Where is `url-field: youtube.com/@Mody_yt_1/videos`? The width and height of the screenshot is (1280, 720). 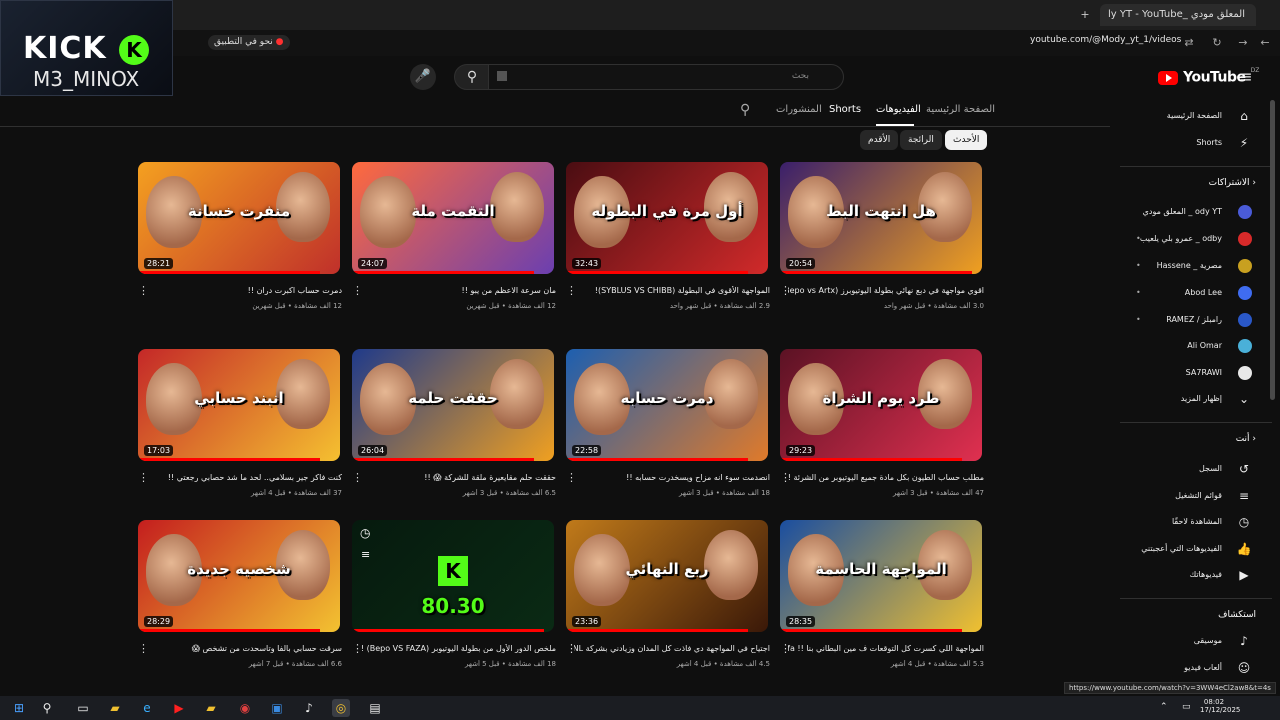 url-field: youtube.com/@Mody_yt_1/videos is located at coordinates (1105, 40).